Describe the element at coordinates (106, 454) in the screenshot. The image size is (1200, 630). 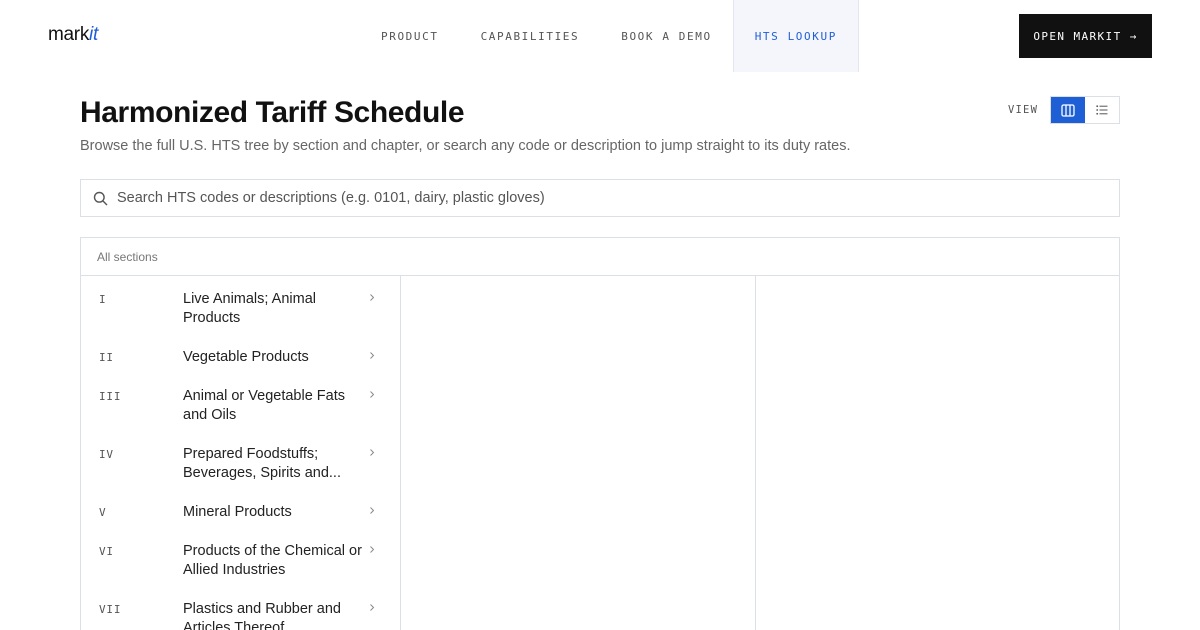
I see `section-number: IV` at that location.